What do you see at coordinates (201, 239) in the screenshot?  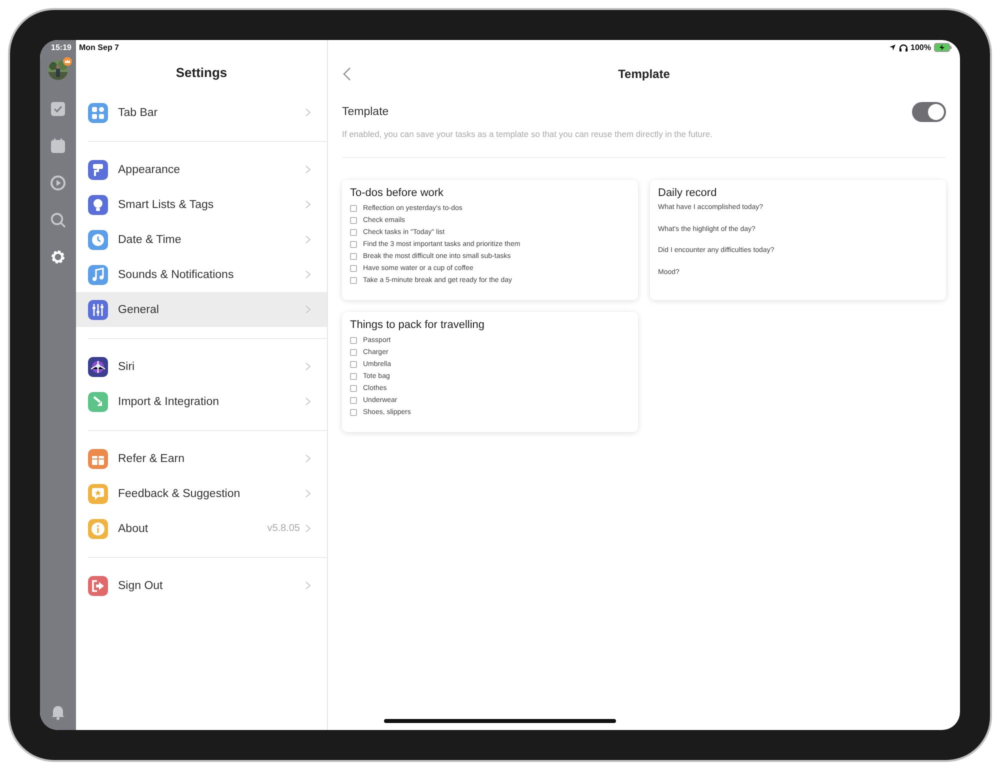 I see `sidebar-item: Date & Time` at bounding box center [201, 239].